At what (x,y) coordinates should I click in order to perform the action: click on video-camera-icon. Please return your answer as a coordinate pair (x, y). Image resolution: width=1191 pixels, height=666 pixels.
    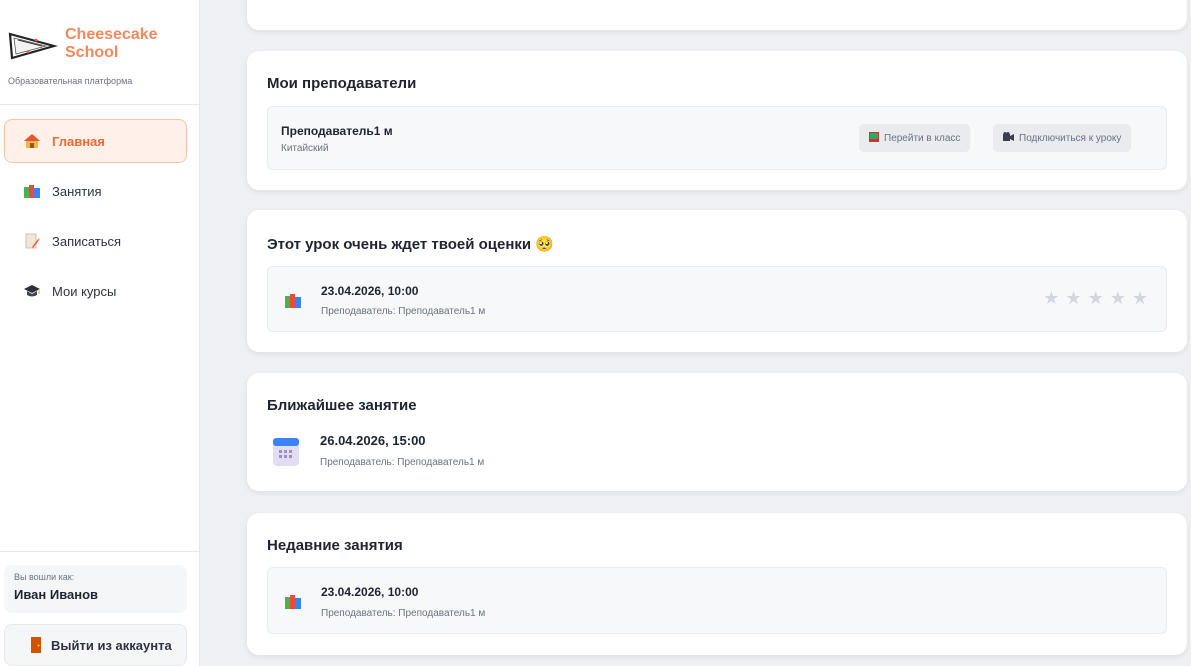
    Looking at the image, I should click on (1008, 138).